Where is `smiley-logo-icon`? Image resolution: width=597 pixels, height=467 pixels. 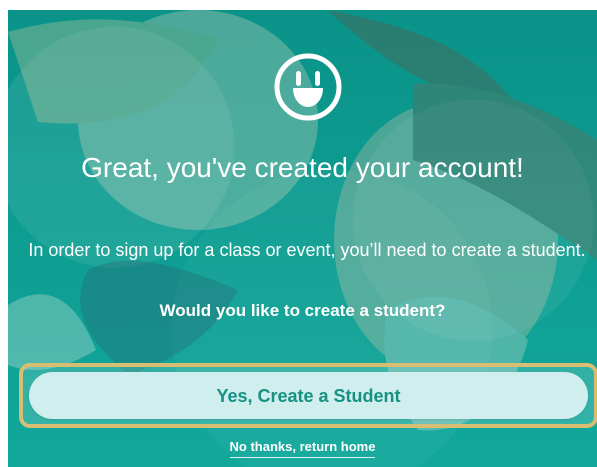
smiley-logo-icon is located at coordinates (308, 87).